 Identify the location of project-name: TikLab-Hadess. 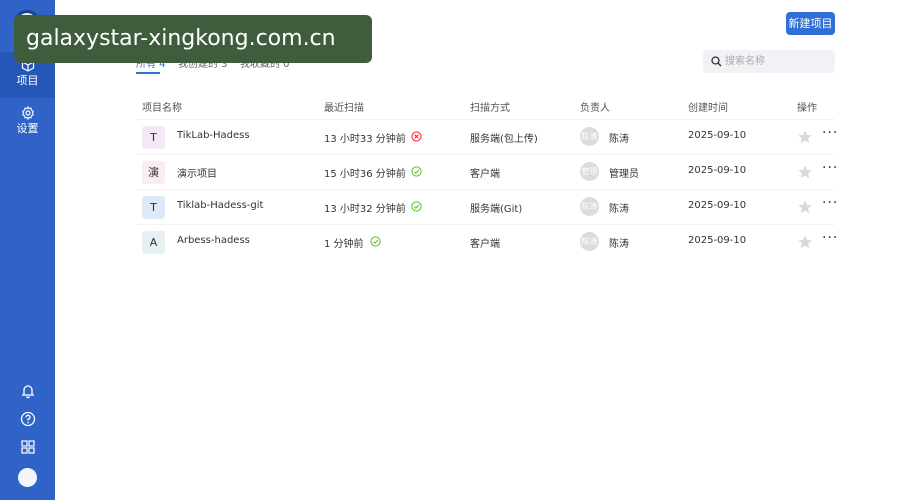
(213, 135).